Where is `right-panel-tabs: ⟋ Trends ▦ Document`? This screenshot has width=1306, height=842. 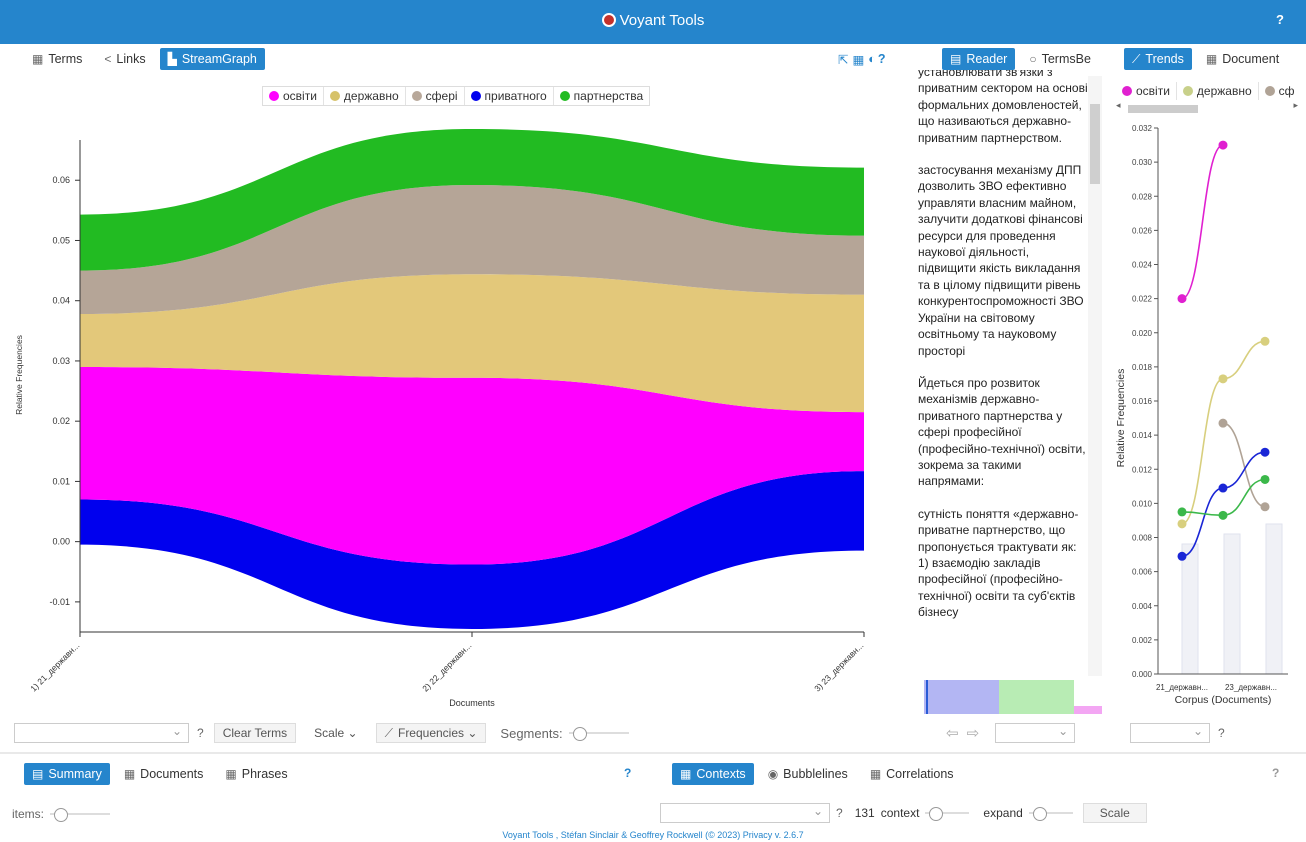 right-panel-tabs: ⟋ Trends ▦ Document is located at coordinates (1208, 59).